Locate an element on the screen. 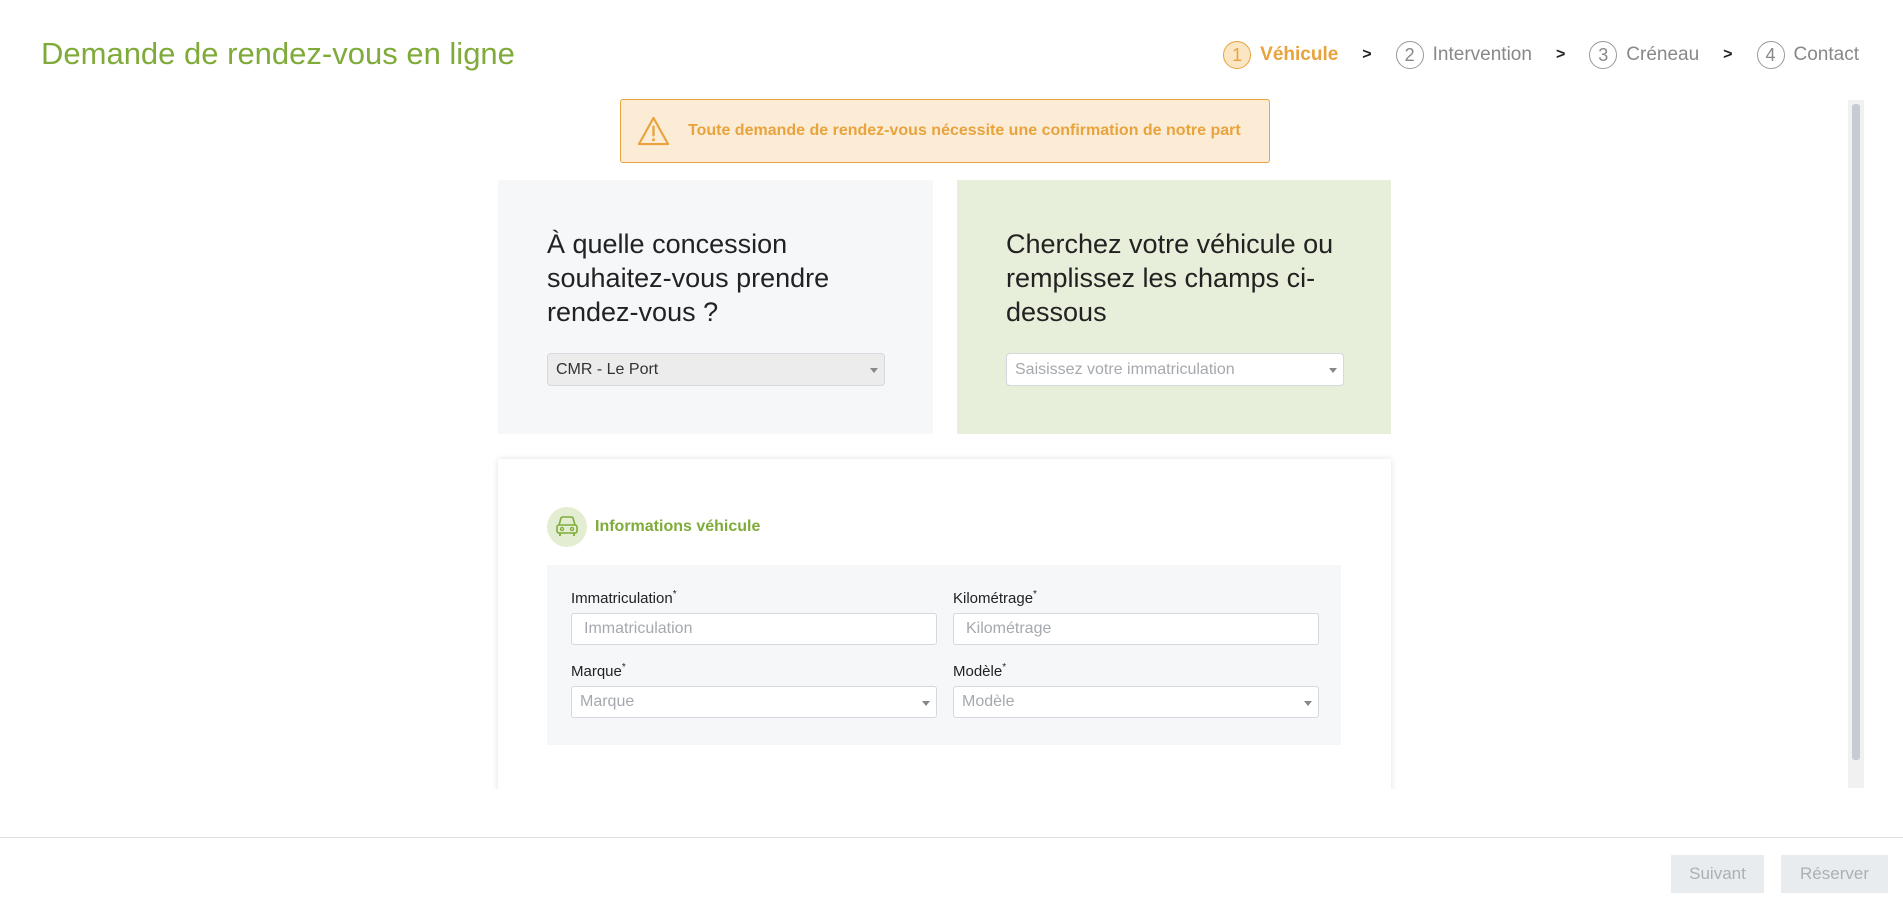 Image resolution: width=1903 pixels, height=898 pixels. field-label: Marque* is located at coordinates (754, 671).